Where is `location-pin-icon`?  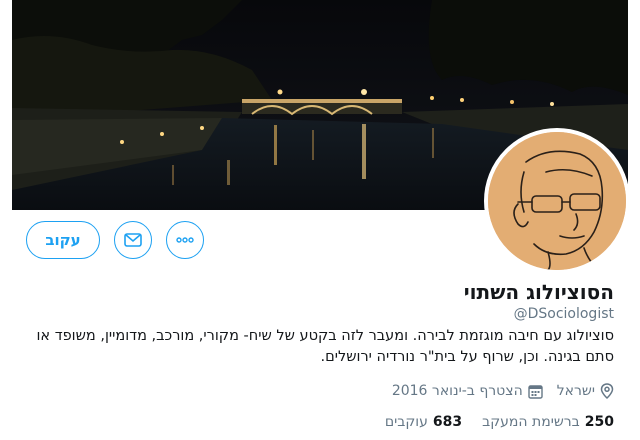
location-pin-icon is located at coordinates (607, 391).